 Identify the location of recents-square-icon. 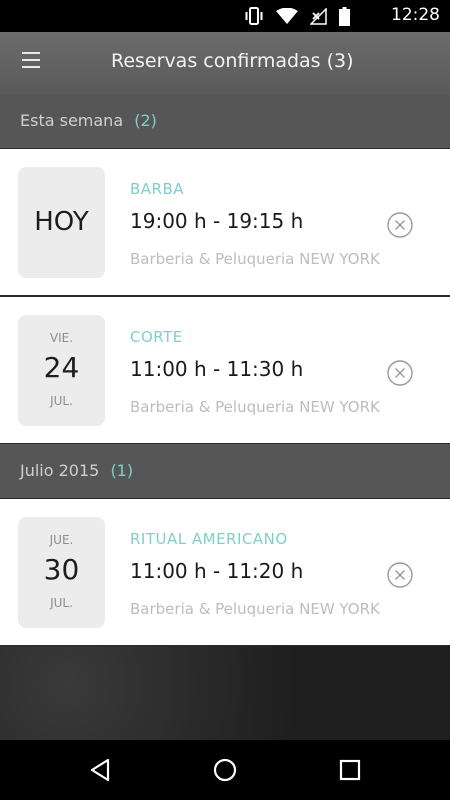
(350, 770).